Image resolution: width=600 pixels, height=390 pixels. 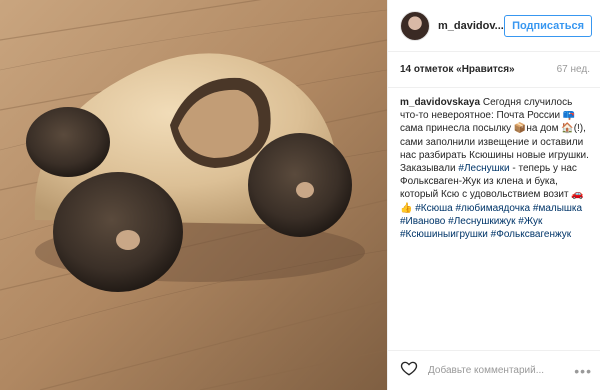 What do you see at coordinates (520, 129) in the screenshot?
I see `emoji-icon: 📦` at bounding box center [520, 129].